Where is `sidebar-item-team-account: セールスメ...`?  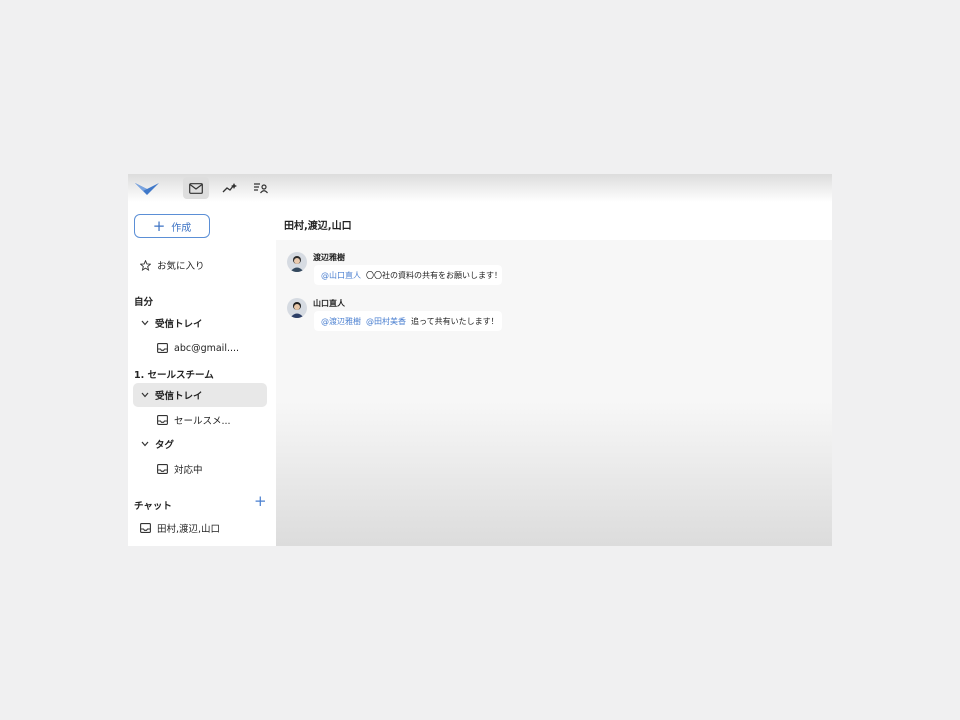
sidebar-item-team-account: セールスメ... is located at coordinates (200, 420).